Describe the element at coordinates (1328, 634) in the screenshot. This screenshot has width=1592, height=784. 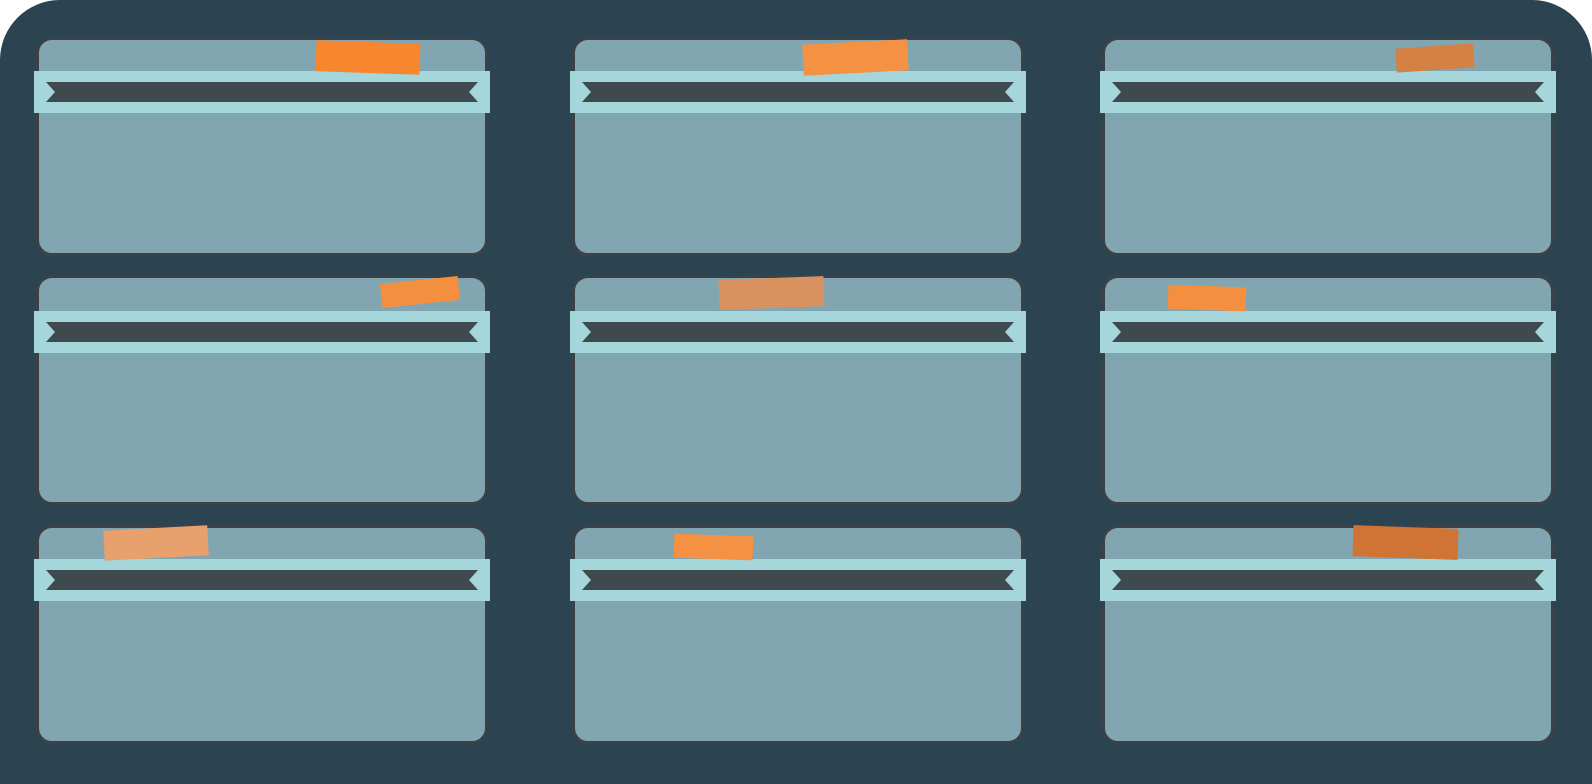
I see `drawer-r3-c3` at that location.